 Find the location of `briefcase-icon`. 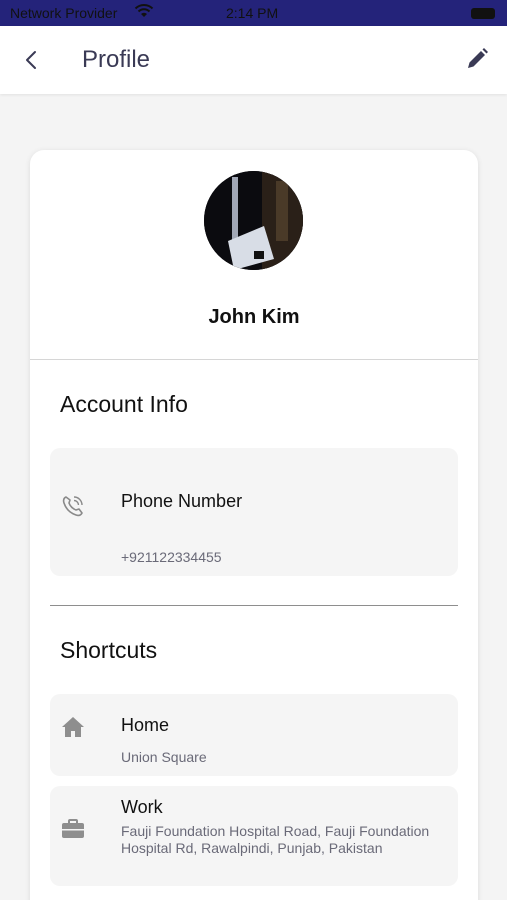

briefcase-icon is located at coordinates (73, 829).